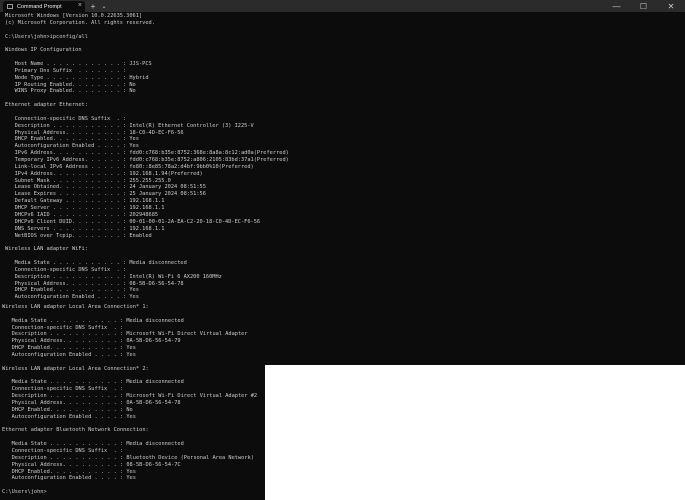 This screenshot has width=685, height=500. Describe the element at coordinates (80, 5) in the screenshot. I see `tab-close-icon: ×` at that location.